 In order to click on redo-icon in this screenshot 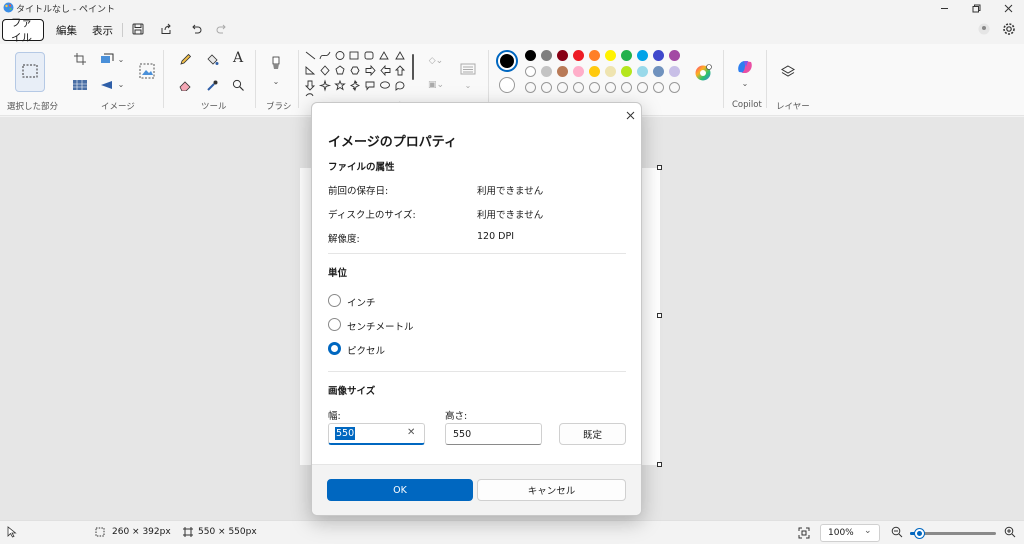, I will do `click(222, 29)`.